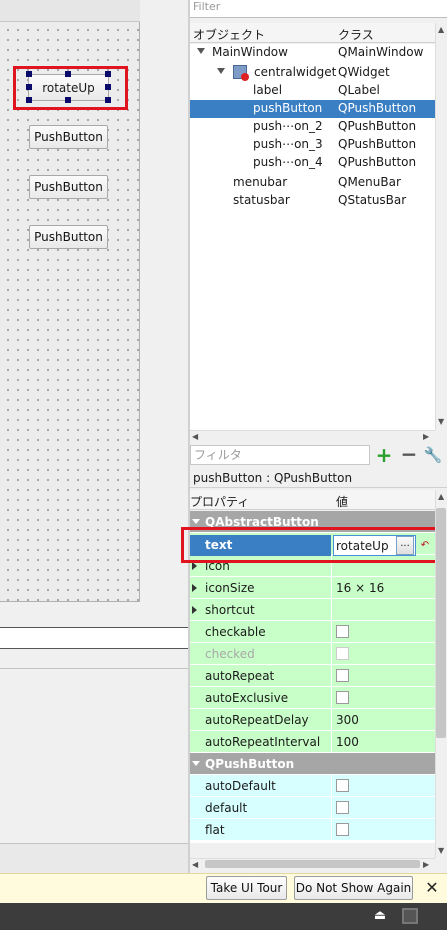  Describe the element at coordinates (312, 588) in the screenshot. I see `prop-row-iconsize: iconSize 16 × 16` at that location.